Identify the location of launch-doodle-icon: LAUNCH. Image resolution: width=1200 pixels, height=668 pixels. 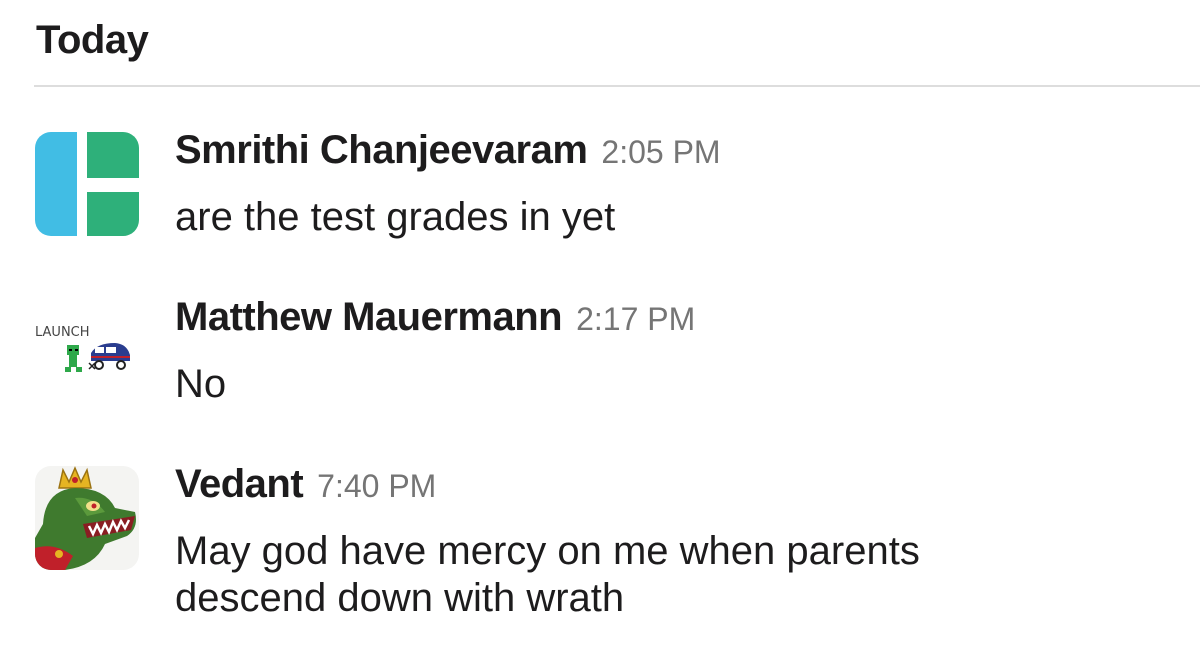
(87, 351).